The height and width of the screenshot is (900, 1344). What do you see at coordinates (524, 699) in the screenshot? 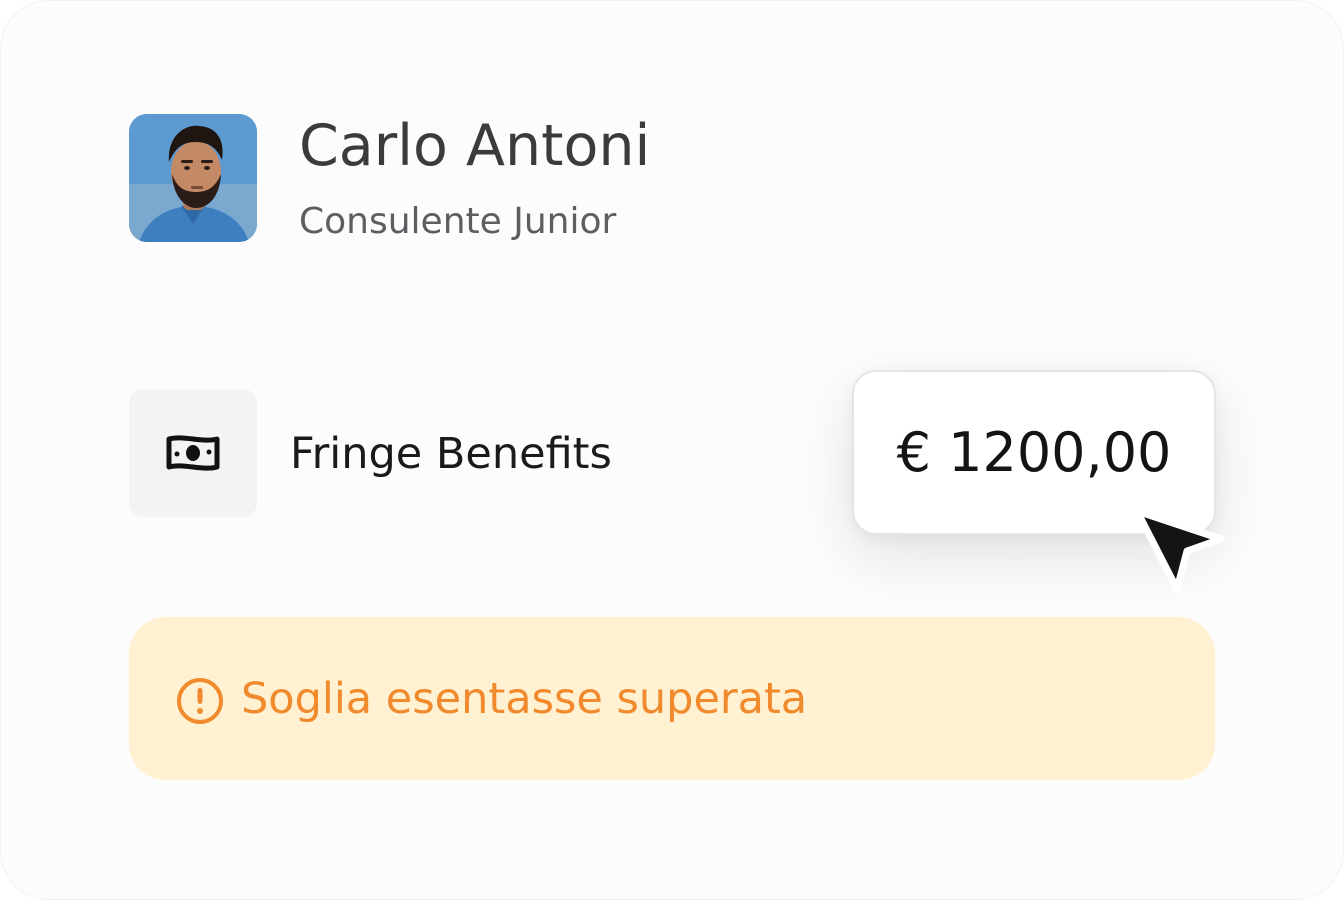
I see `warning-text: Soglia esentasse superata` at bounding box center [524, 699].